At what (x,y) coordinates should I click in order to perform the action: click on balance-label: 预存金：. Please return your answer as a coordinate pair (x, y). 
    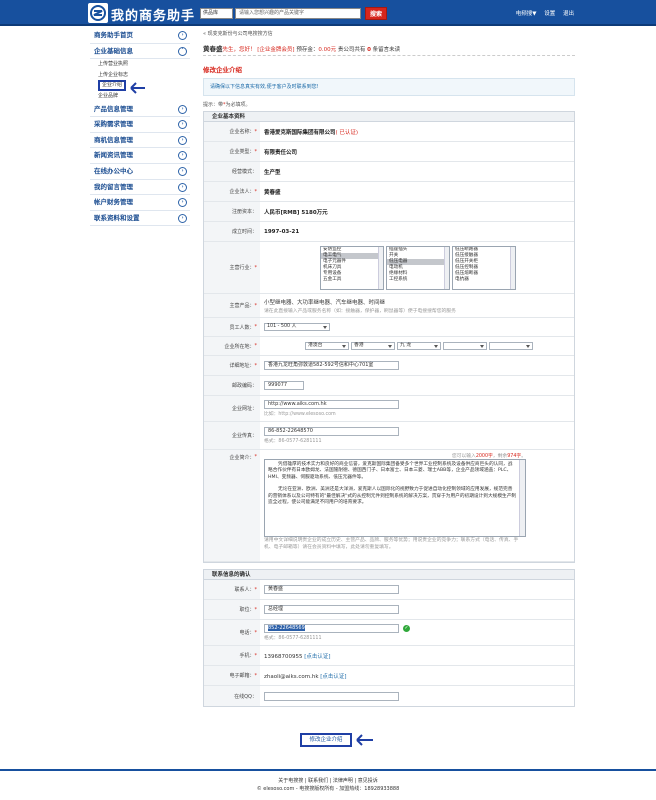
    Looking at the image, I should click on (307, 50).